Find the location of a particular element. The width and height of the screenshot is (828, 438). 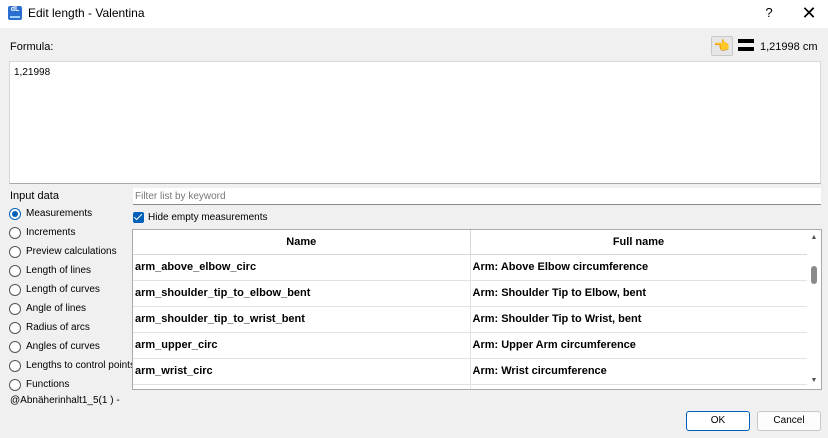

formula-label: Formula: is located at coordinates (32, 47).